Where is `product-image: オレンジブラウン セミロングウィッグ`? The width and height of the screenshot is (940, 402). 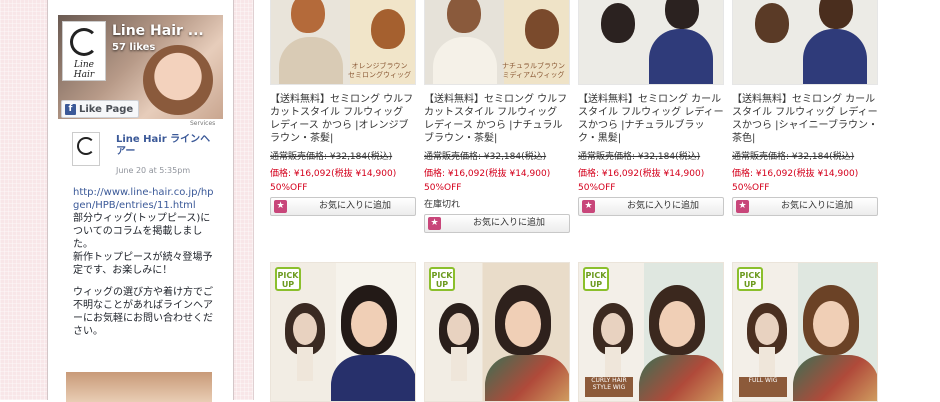
product-image: オレンジブラウン セミロングウィッグ is located at coordinates (343, 42).